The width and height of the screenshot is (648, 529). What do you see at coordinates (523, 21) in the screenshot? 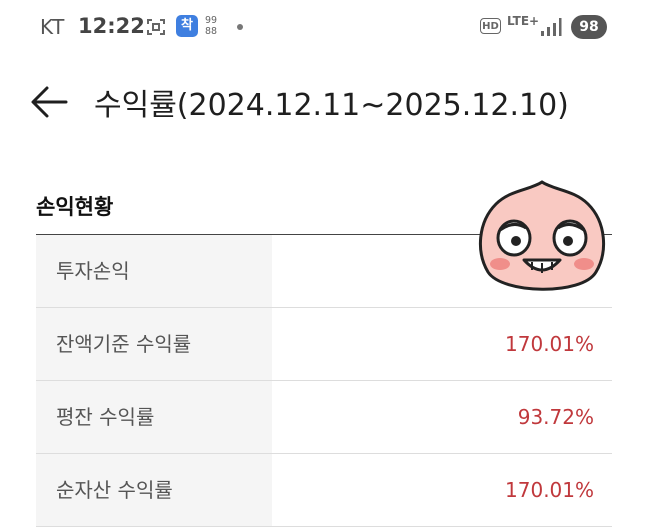
I see `network-type: LTE+` at bounding box center [523, 21].